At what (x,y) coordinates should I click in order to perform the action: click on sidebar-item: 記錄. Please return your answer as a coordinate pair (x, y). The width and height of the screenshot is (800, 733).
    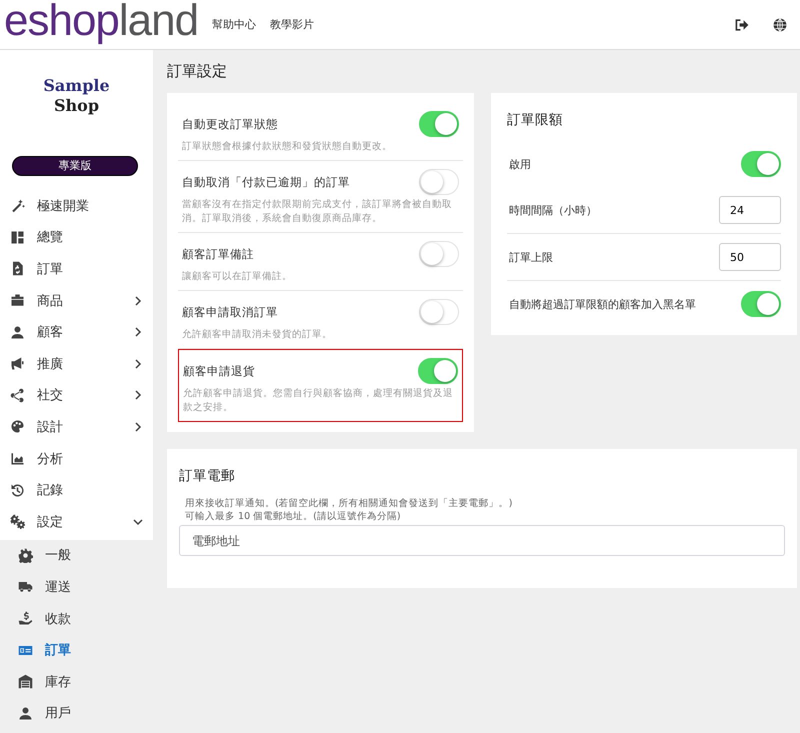
    Looking at the image, I should click on (76, 490).